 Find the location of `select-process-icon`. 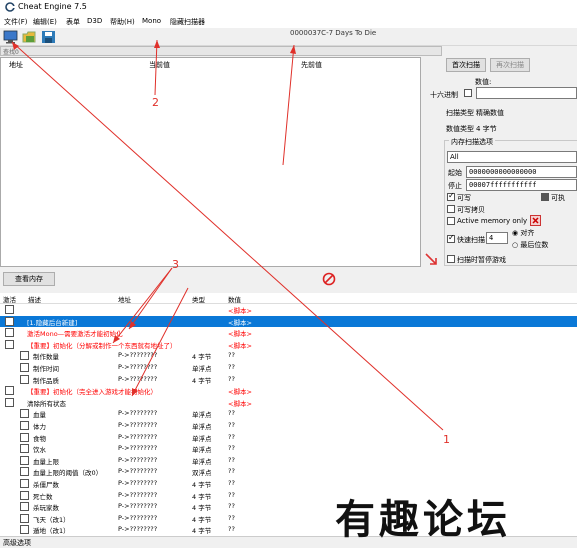

select-process-icon is located at coordinates (10, 37).